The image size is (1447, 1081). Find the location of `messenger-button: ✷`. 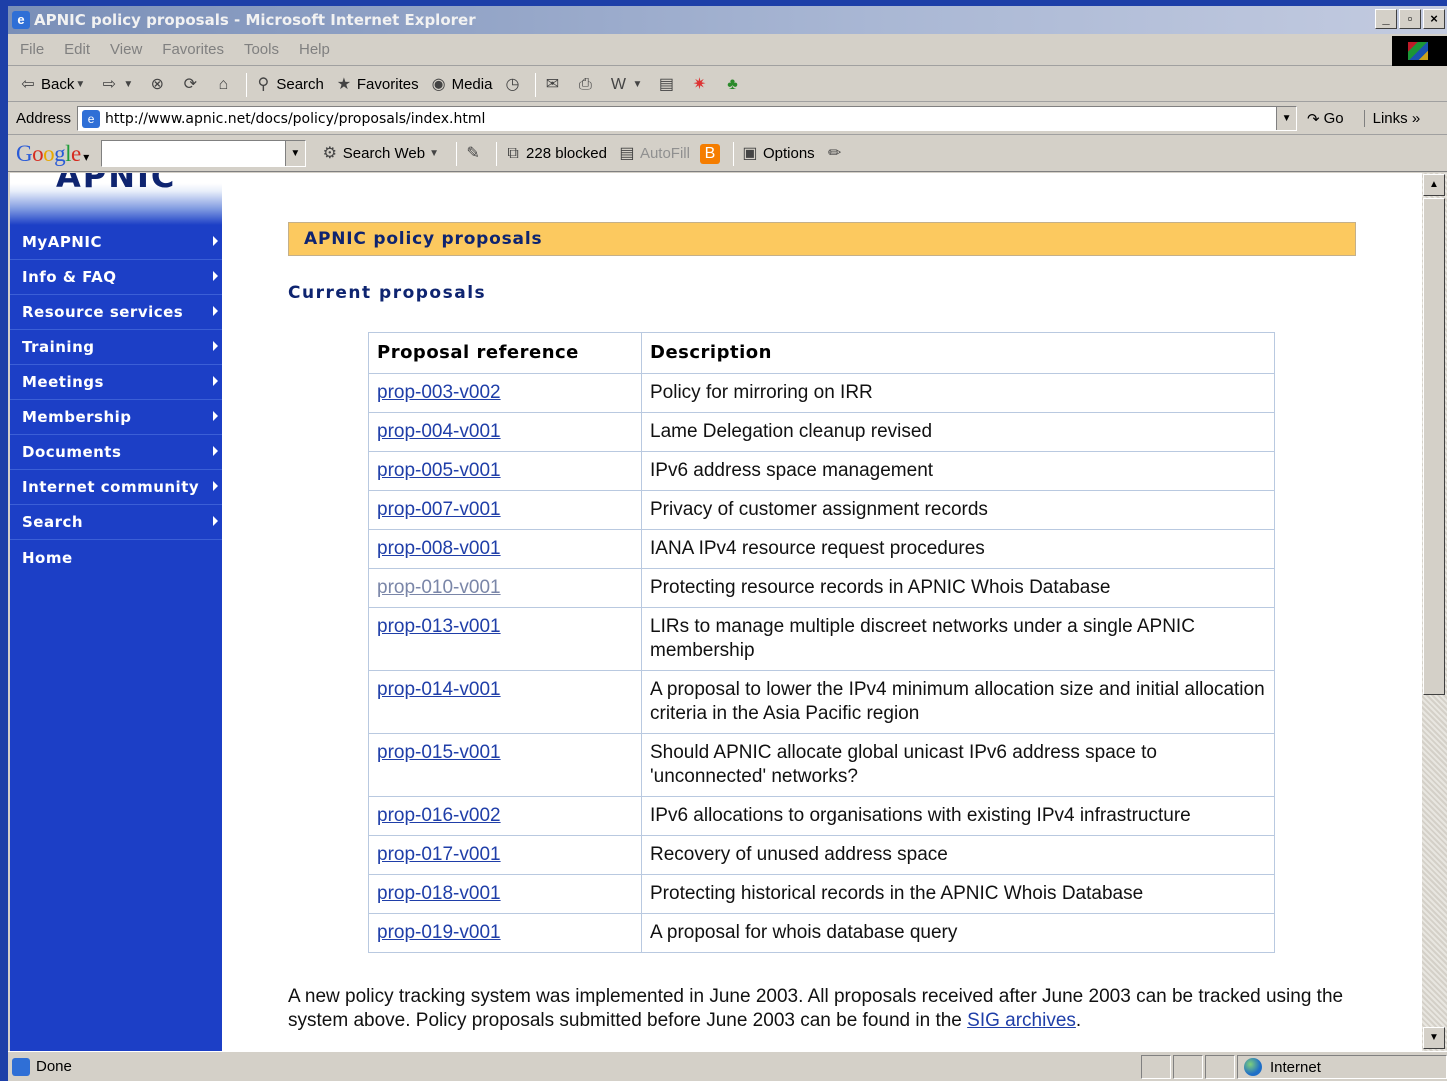

messenger-button: ✷ is located at coordinates (700, 85).